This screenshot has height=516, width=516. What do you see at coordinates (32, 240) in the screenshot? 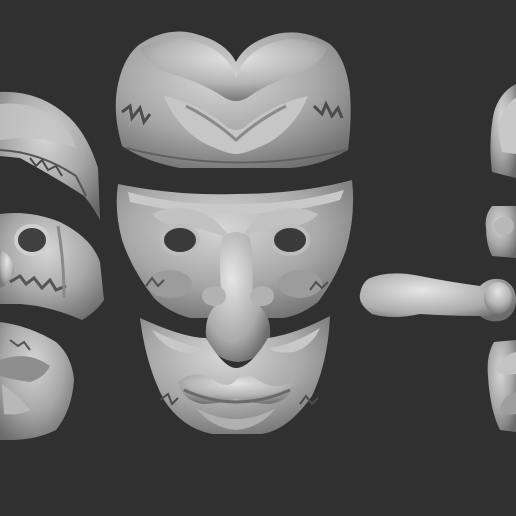
I see `left-eye-hole` at bounding box center [32, 240].